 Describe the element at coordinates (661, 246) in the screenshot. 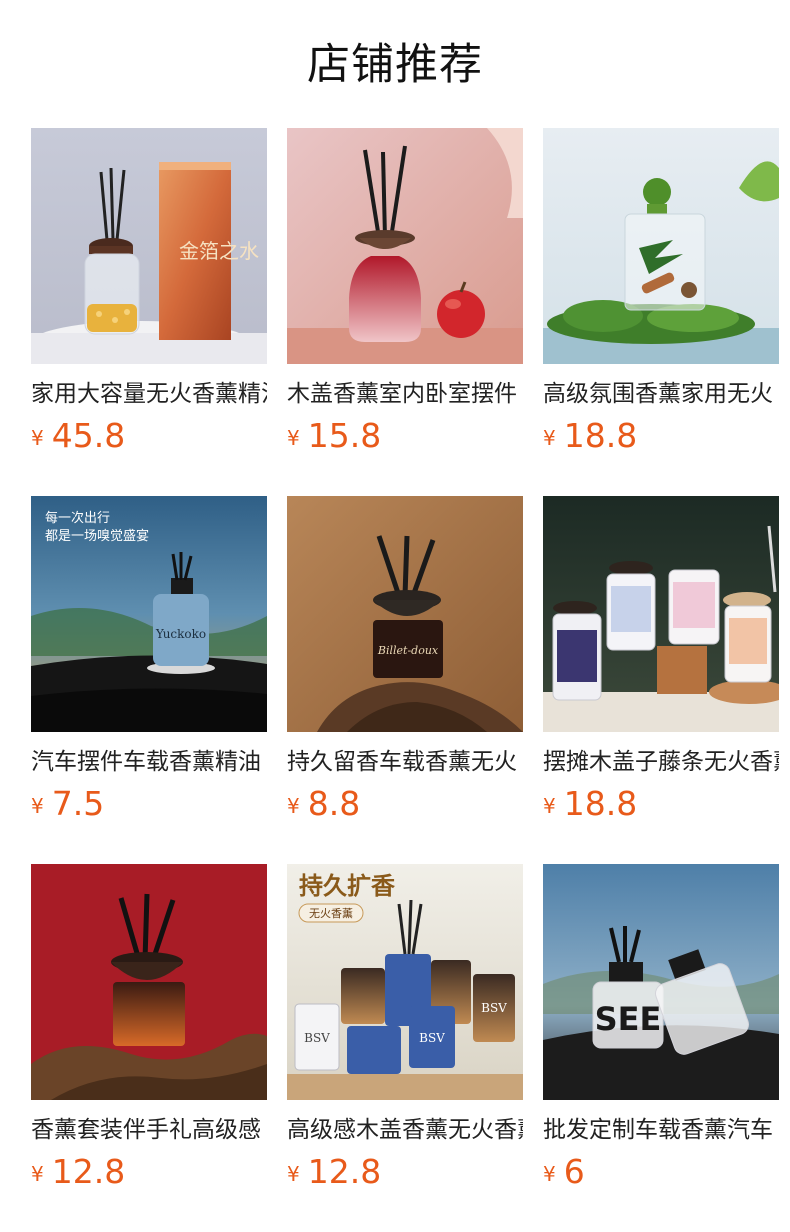

I see `green-cap-diffuser-on-moss-image` at that location.